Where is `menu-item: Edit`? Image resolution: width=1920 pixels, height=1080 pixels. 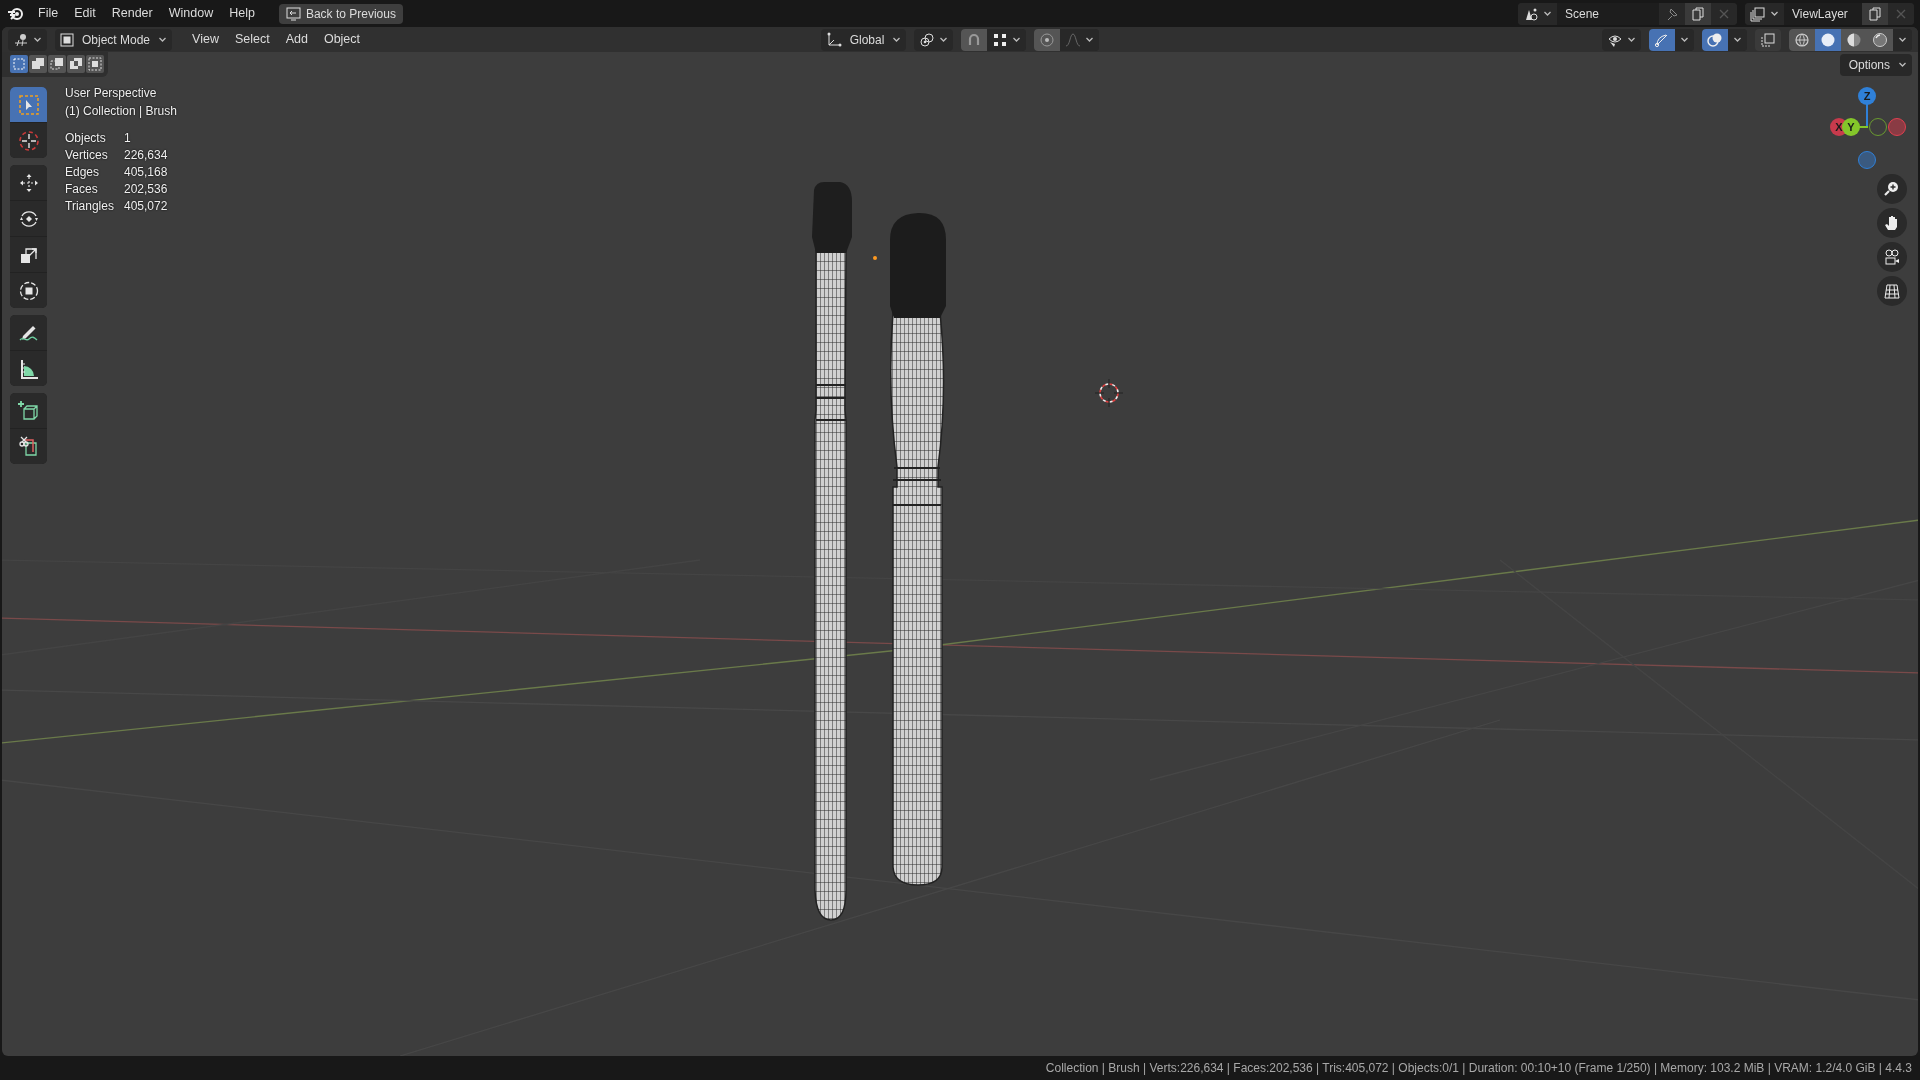
menu-item: Edit is located at coordinates (85, 13).